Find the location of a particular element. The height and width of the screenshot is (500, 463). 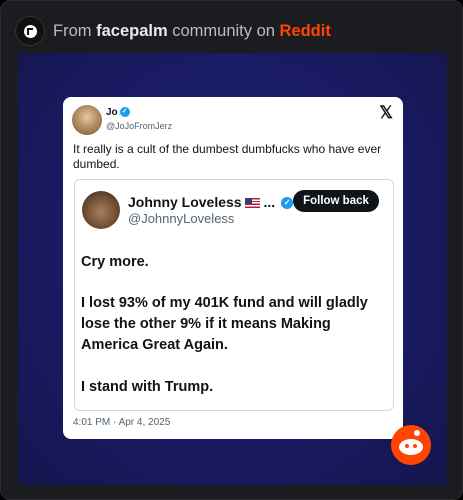

tweet-author-name: Jo is located at coordinates (112, 112).